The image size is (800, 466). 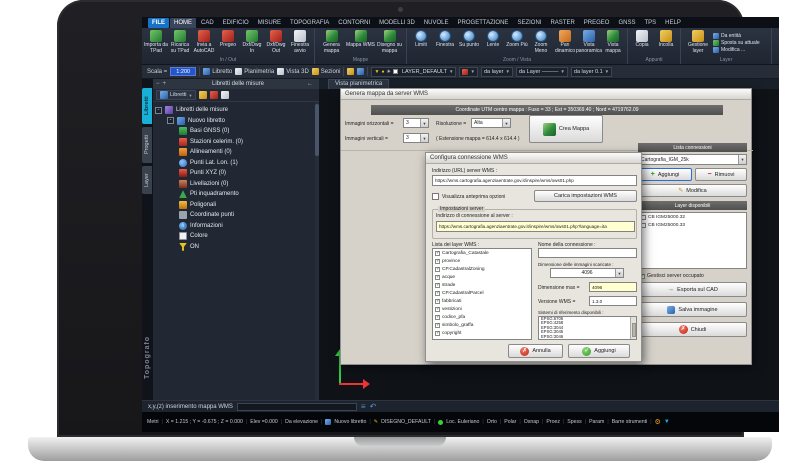 What do you see at coordinates (237, 110) in the screenshot?
I see `tree-root-libretti: - Libretti delle misure` at bounding box center [237, 110].